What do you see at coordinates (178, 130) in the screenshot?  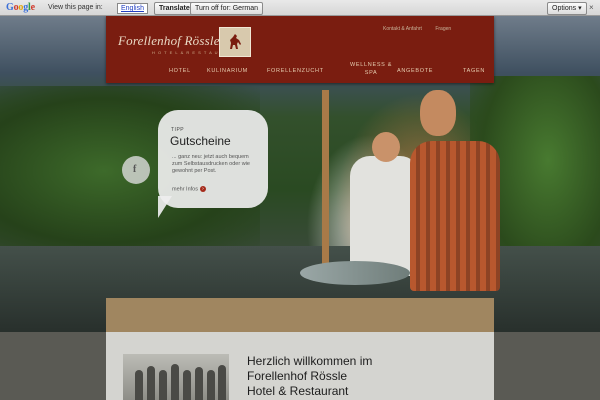 I see `bubble-tag: TIPP` at bounding box center [178, 130].